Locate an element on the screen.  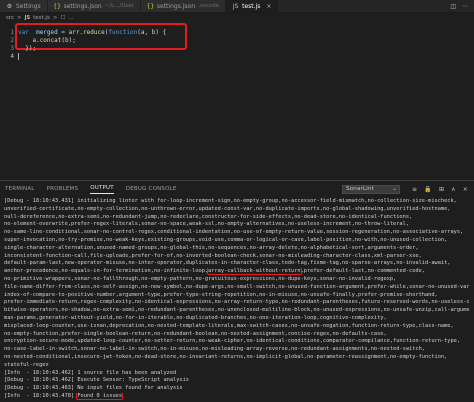
breadcrumb-folder: src is located at coordinates (10, 18).